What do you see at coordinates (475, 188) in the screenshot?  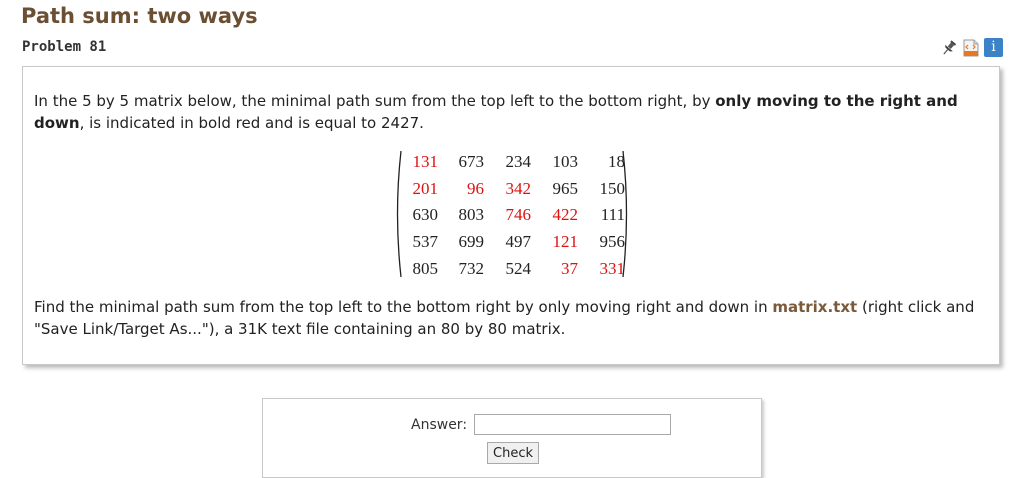 I see `matrix-cell: 96` at bounding box center [475, 188].